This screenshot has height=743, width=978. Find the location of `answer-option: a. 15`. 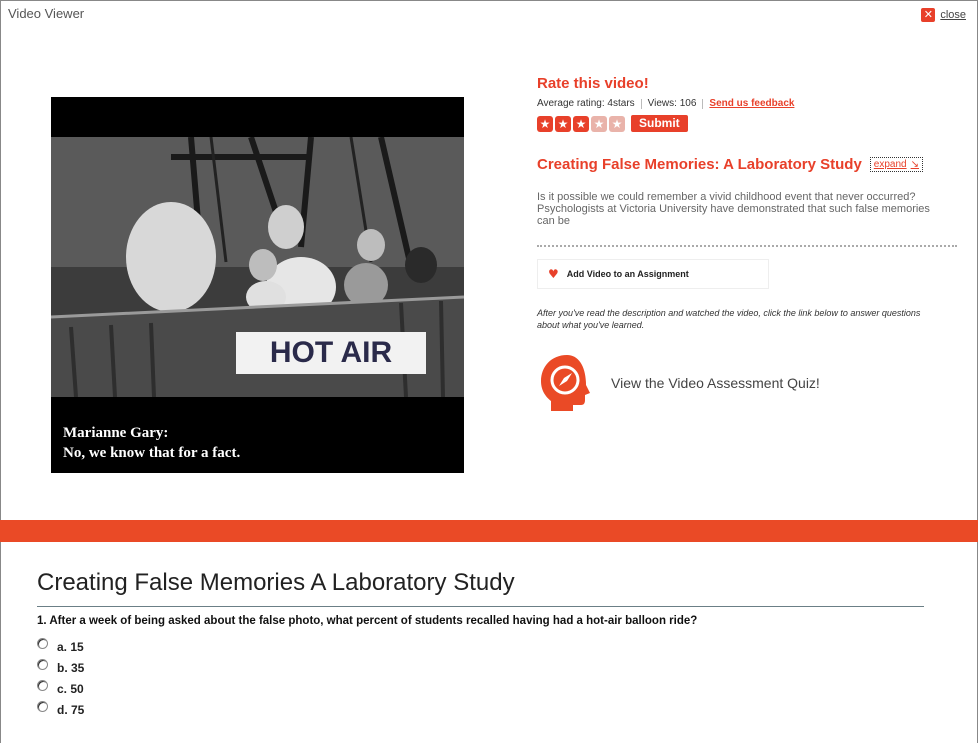

answer-option: a. 15 is located at coordinates (60, 646).